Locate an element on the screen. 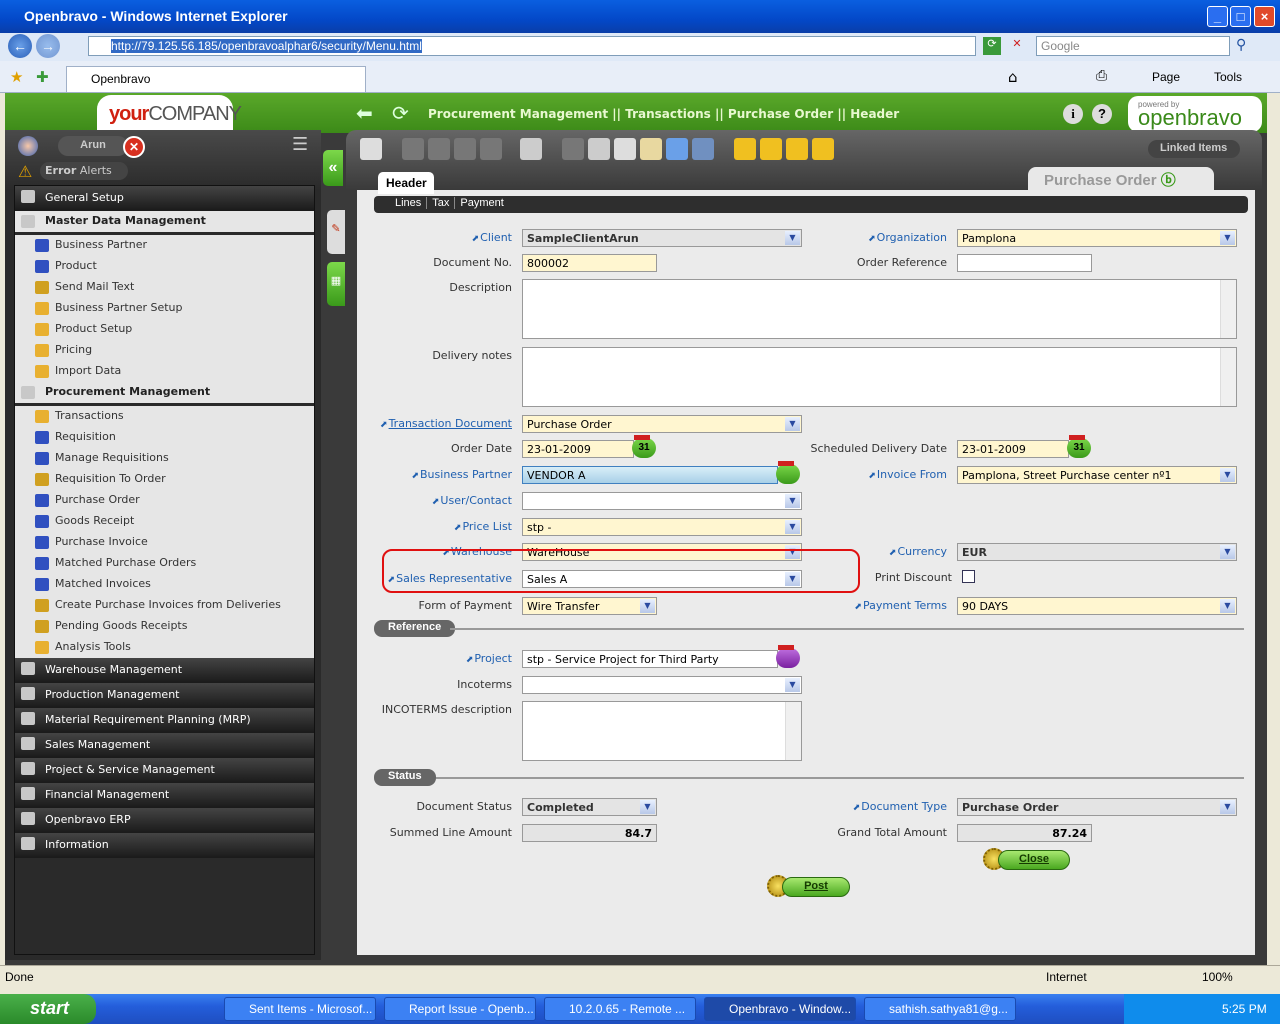  sidebar-item: Matched Invoices is located at coordinates (164, 584).